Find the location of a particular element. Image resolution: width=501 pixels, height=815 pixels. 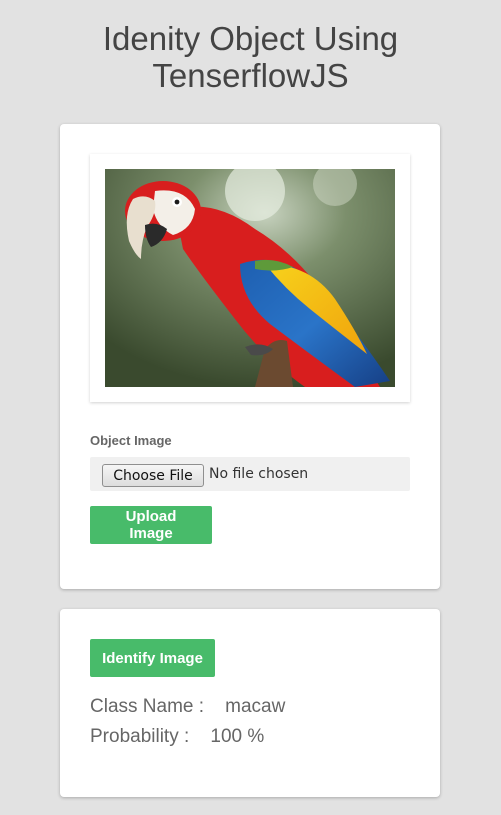

file-input: Choose File No file chosen is located at coordinates (250, 474).